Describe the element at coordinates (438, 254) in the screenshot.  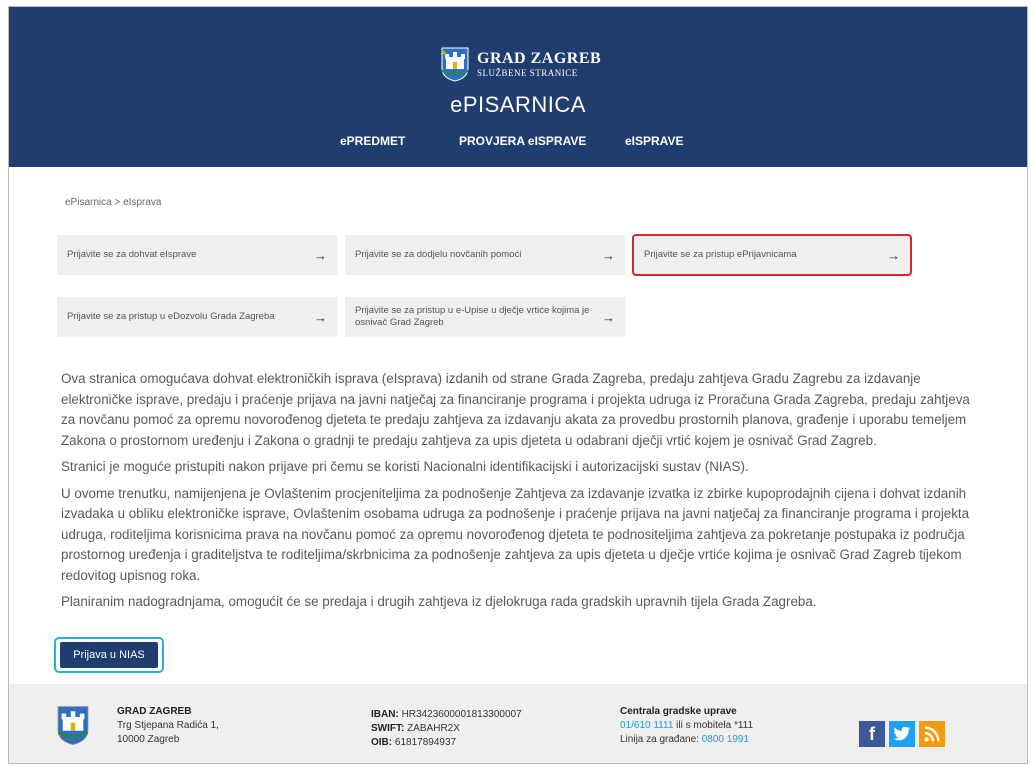
I see `tile-label: Prijavite se za dodjelu novčanih pomoći` at that location.